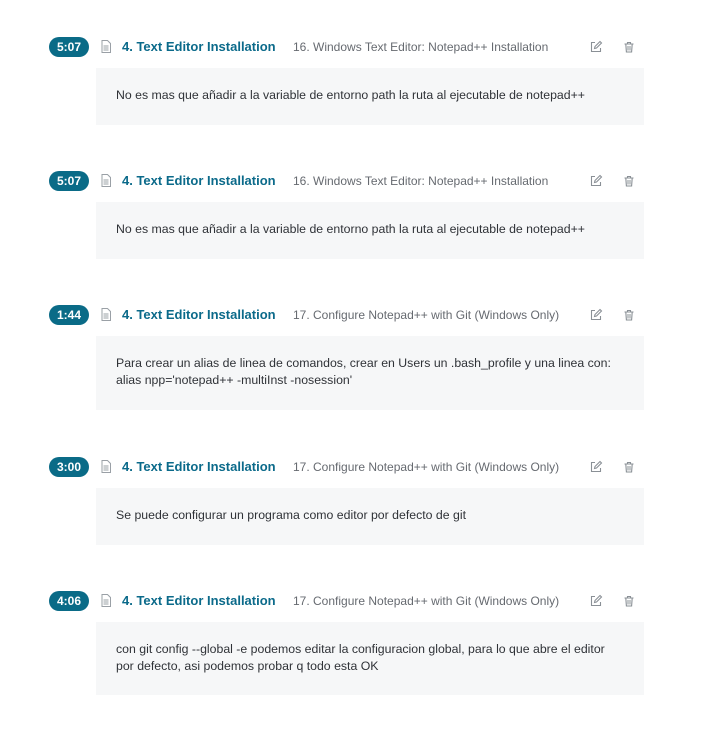 This screenshot has height=734, width=702. I want to click on timestamp-badge: 4:06, so click(69, 601).